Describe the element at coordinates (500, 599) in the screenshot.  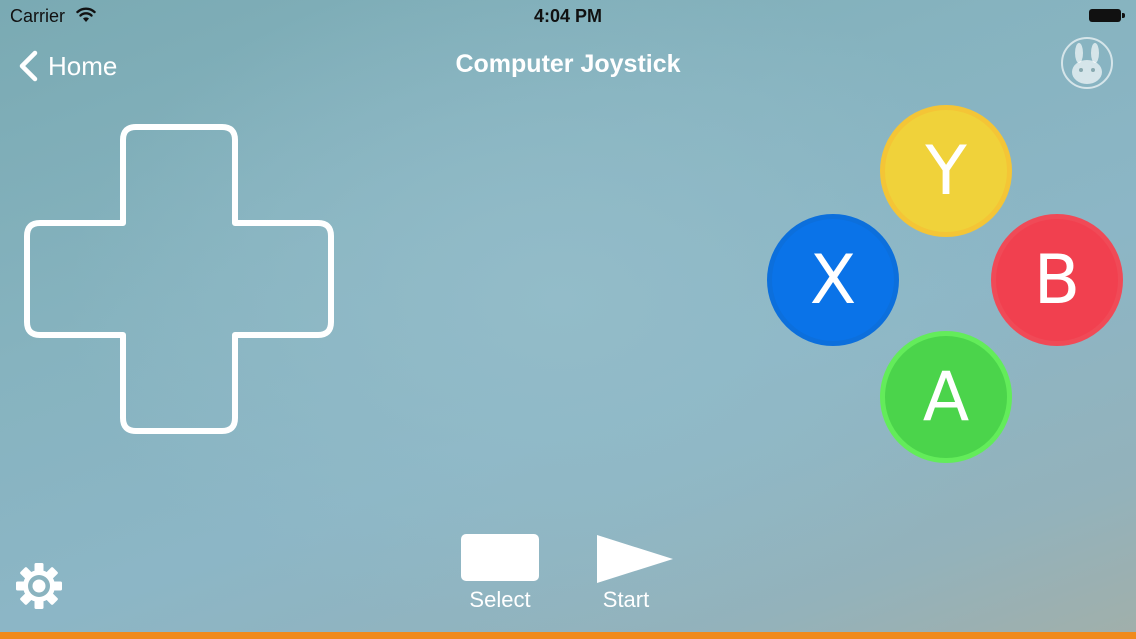
I see `select-label: Select` at that location.